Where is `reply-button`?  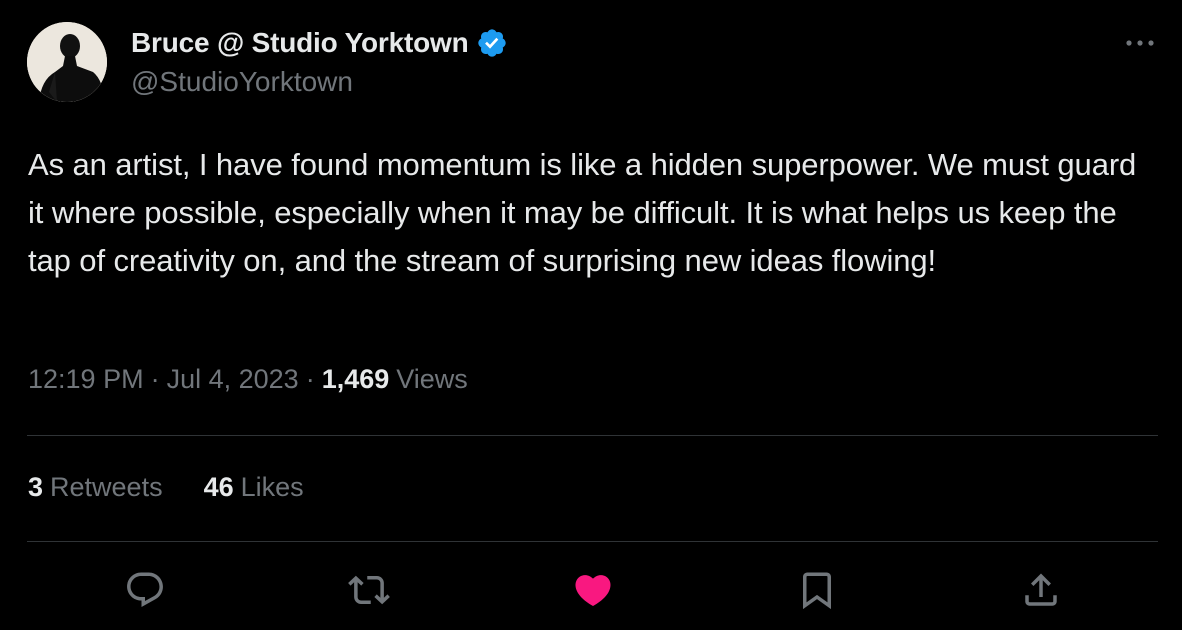
reply-button is located at coordinates (145, 590).